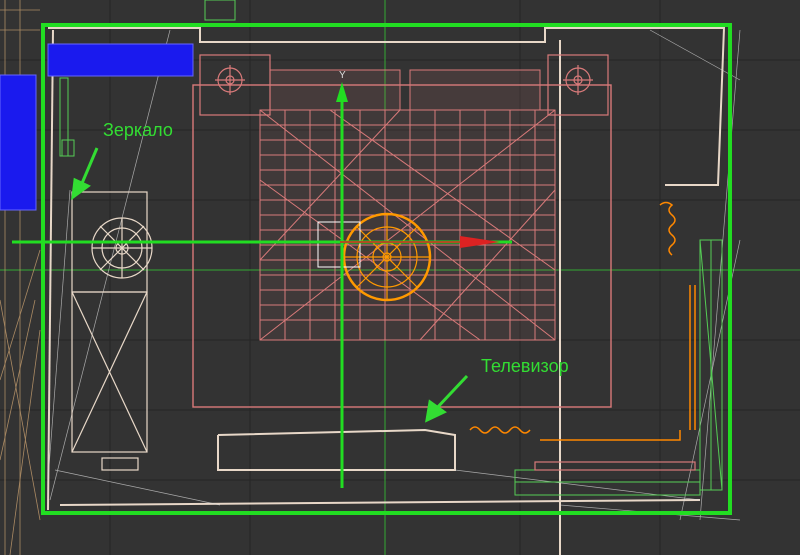 The width and height of the screenshot is (800, 555). What do you see at coordinates (85, 174) in the screenshot?
I see `mirror-arrow` at bounding box center [85, 174].